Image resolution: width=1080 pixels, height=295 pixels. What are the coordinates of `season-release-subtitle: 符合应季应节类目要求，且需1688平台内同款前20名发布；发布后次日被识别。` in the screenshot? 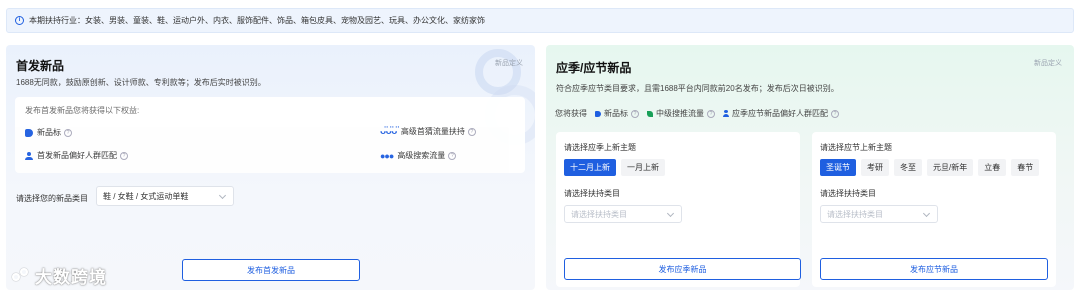 It's located at (697, 88).